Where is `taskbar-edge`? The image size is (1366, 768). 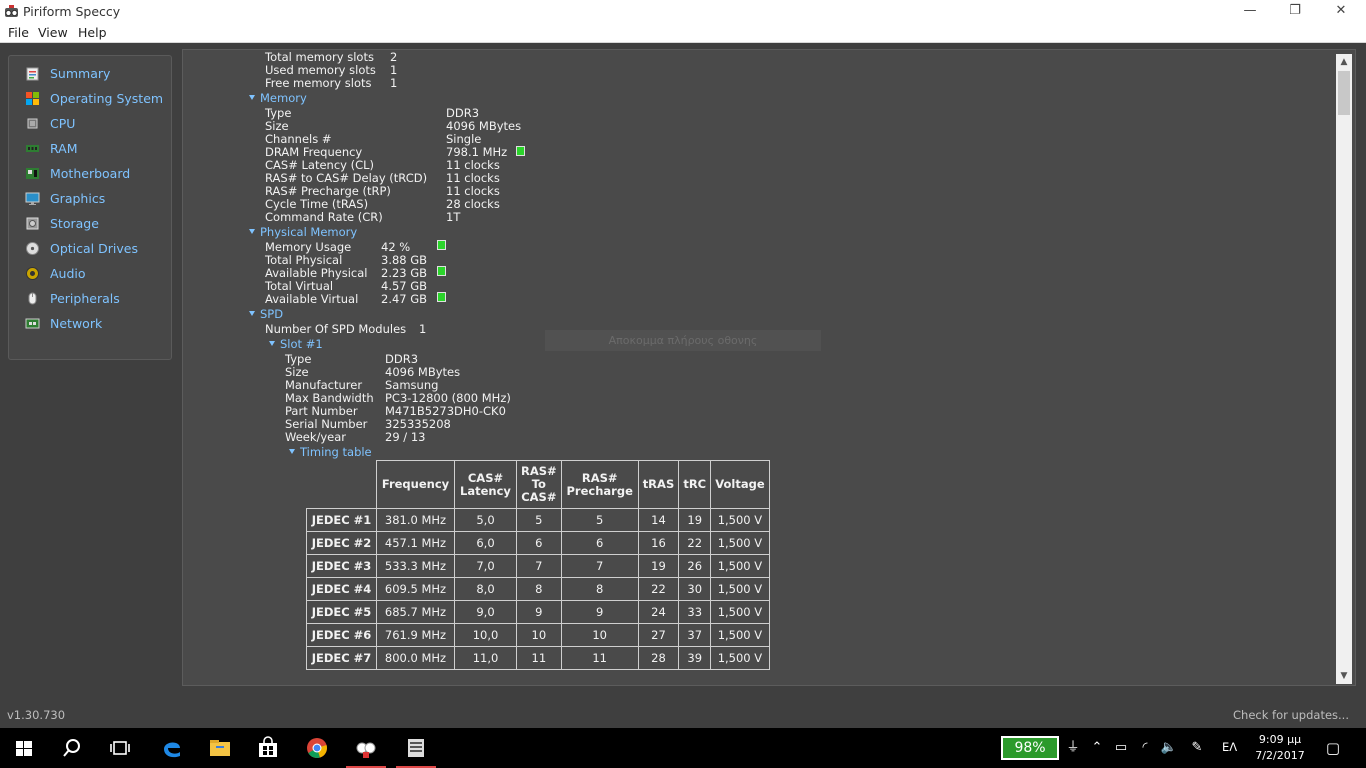 taskbar-edge is located at coordinates (172, 748).